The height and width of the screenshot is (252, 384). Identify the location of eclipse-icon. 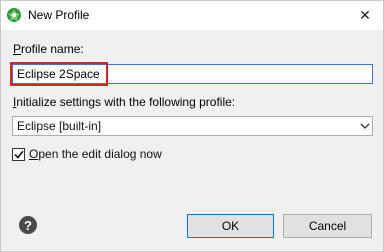
(14, 15).